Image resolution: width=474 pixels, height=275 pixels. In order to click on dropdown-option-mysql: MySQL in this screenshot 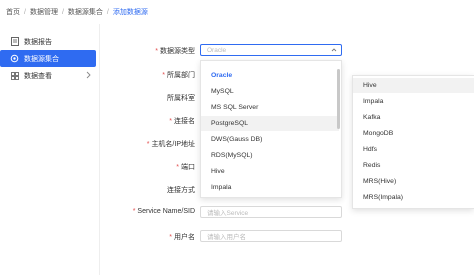, I will do `click(270, 91)`.